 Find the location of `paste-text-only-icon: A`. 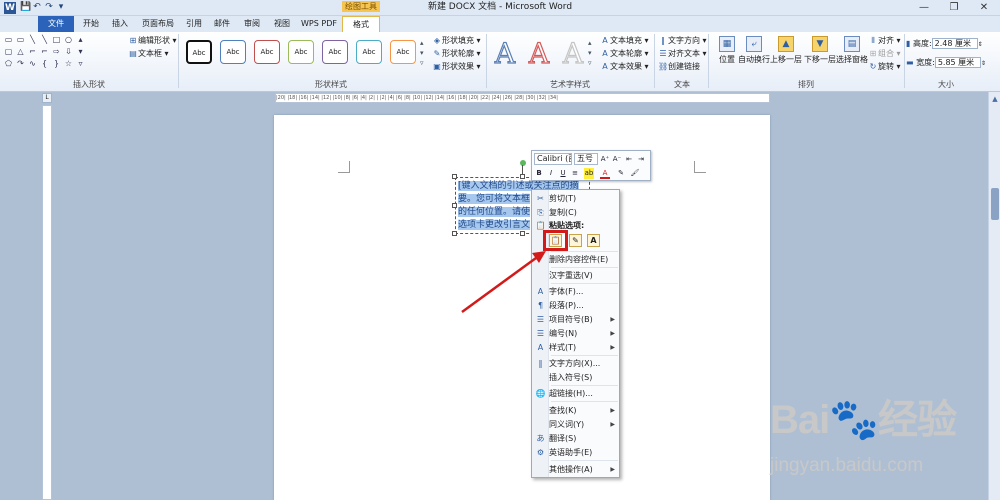

paste-text-only-icon: A is located at coordinates (593, 240).